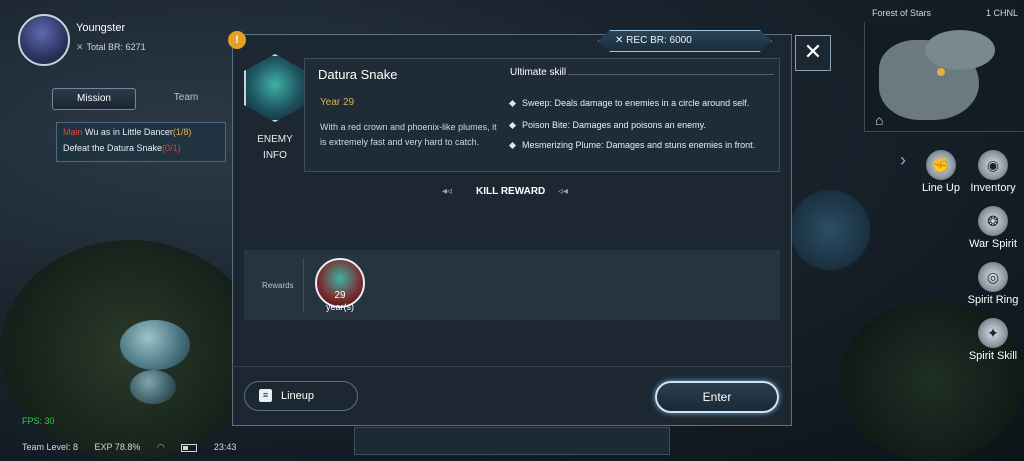  Describe the element at coordinates (902, 13) in the screenshot. I see `minimap-title: Forest of Stars` at that location.